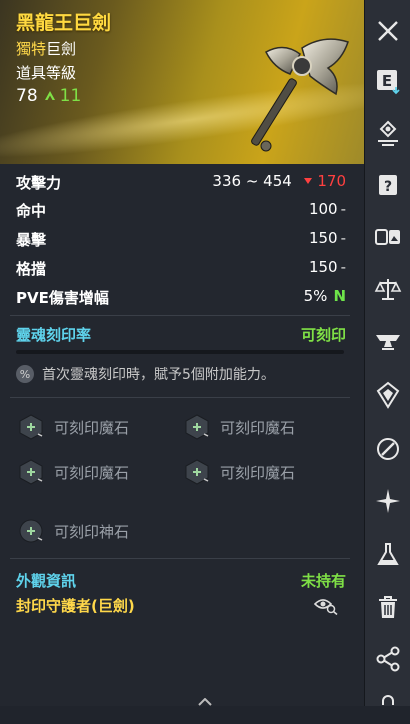 This screenshot has height=724, width=410. Describe the element at coordinates (158, 375) in the screenshot. I see `soul-engrave-note-text: 首次靈魂刻印時，賦予5個附加能力。` at that location.